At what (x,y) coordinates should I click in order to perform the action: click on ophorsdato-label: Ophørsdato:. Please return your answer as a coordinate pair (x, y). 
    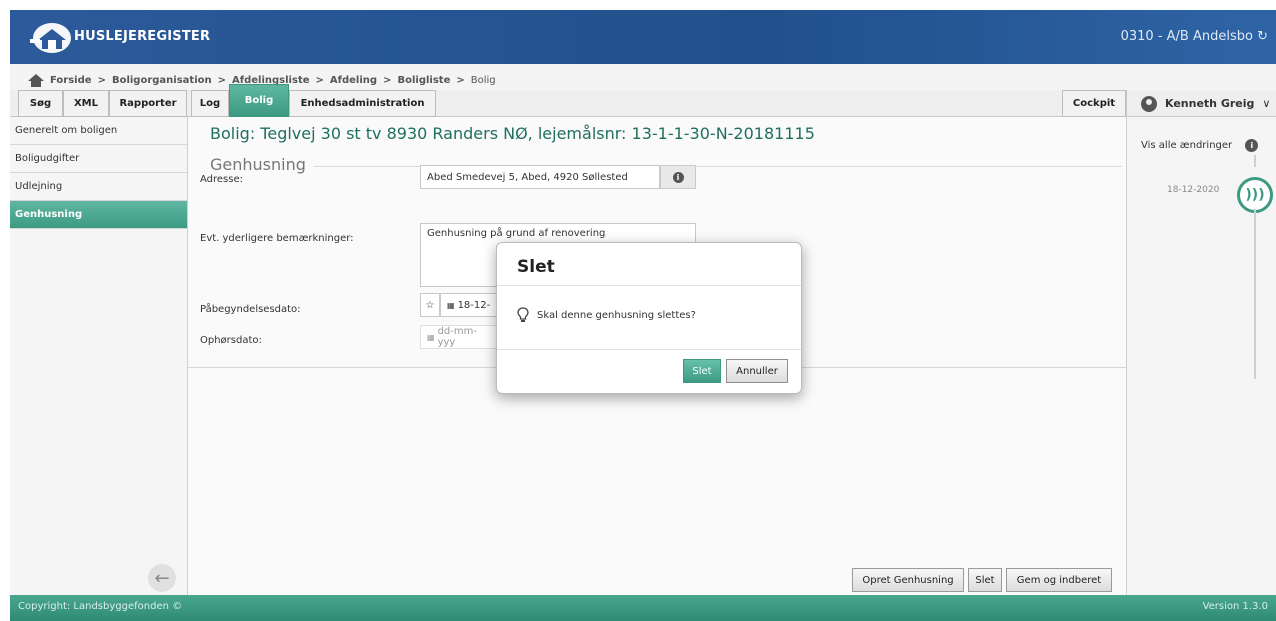
    Looking at the image, I should click on (231, 340).